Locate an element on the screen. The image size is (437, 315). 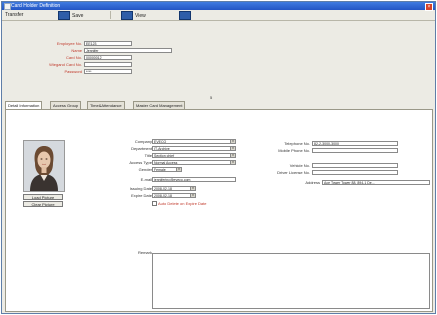
wiegand-card-no-field is located at coordinates (108, 64).